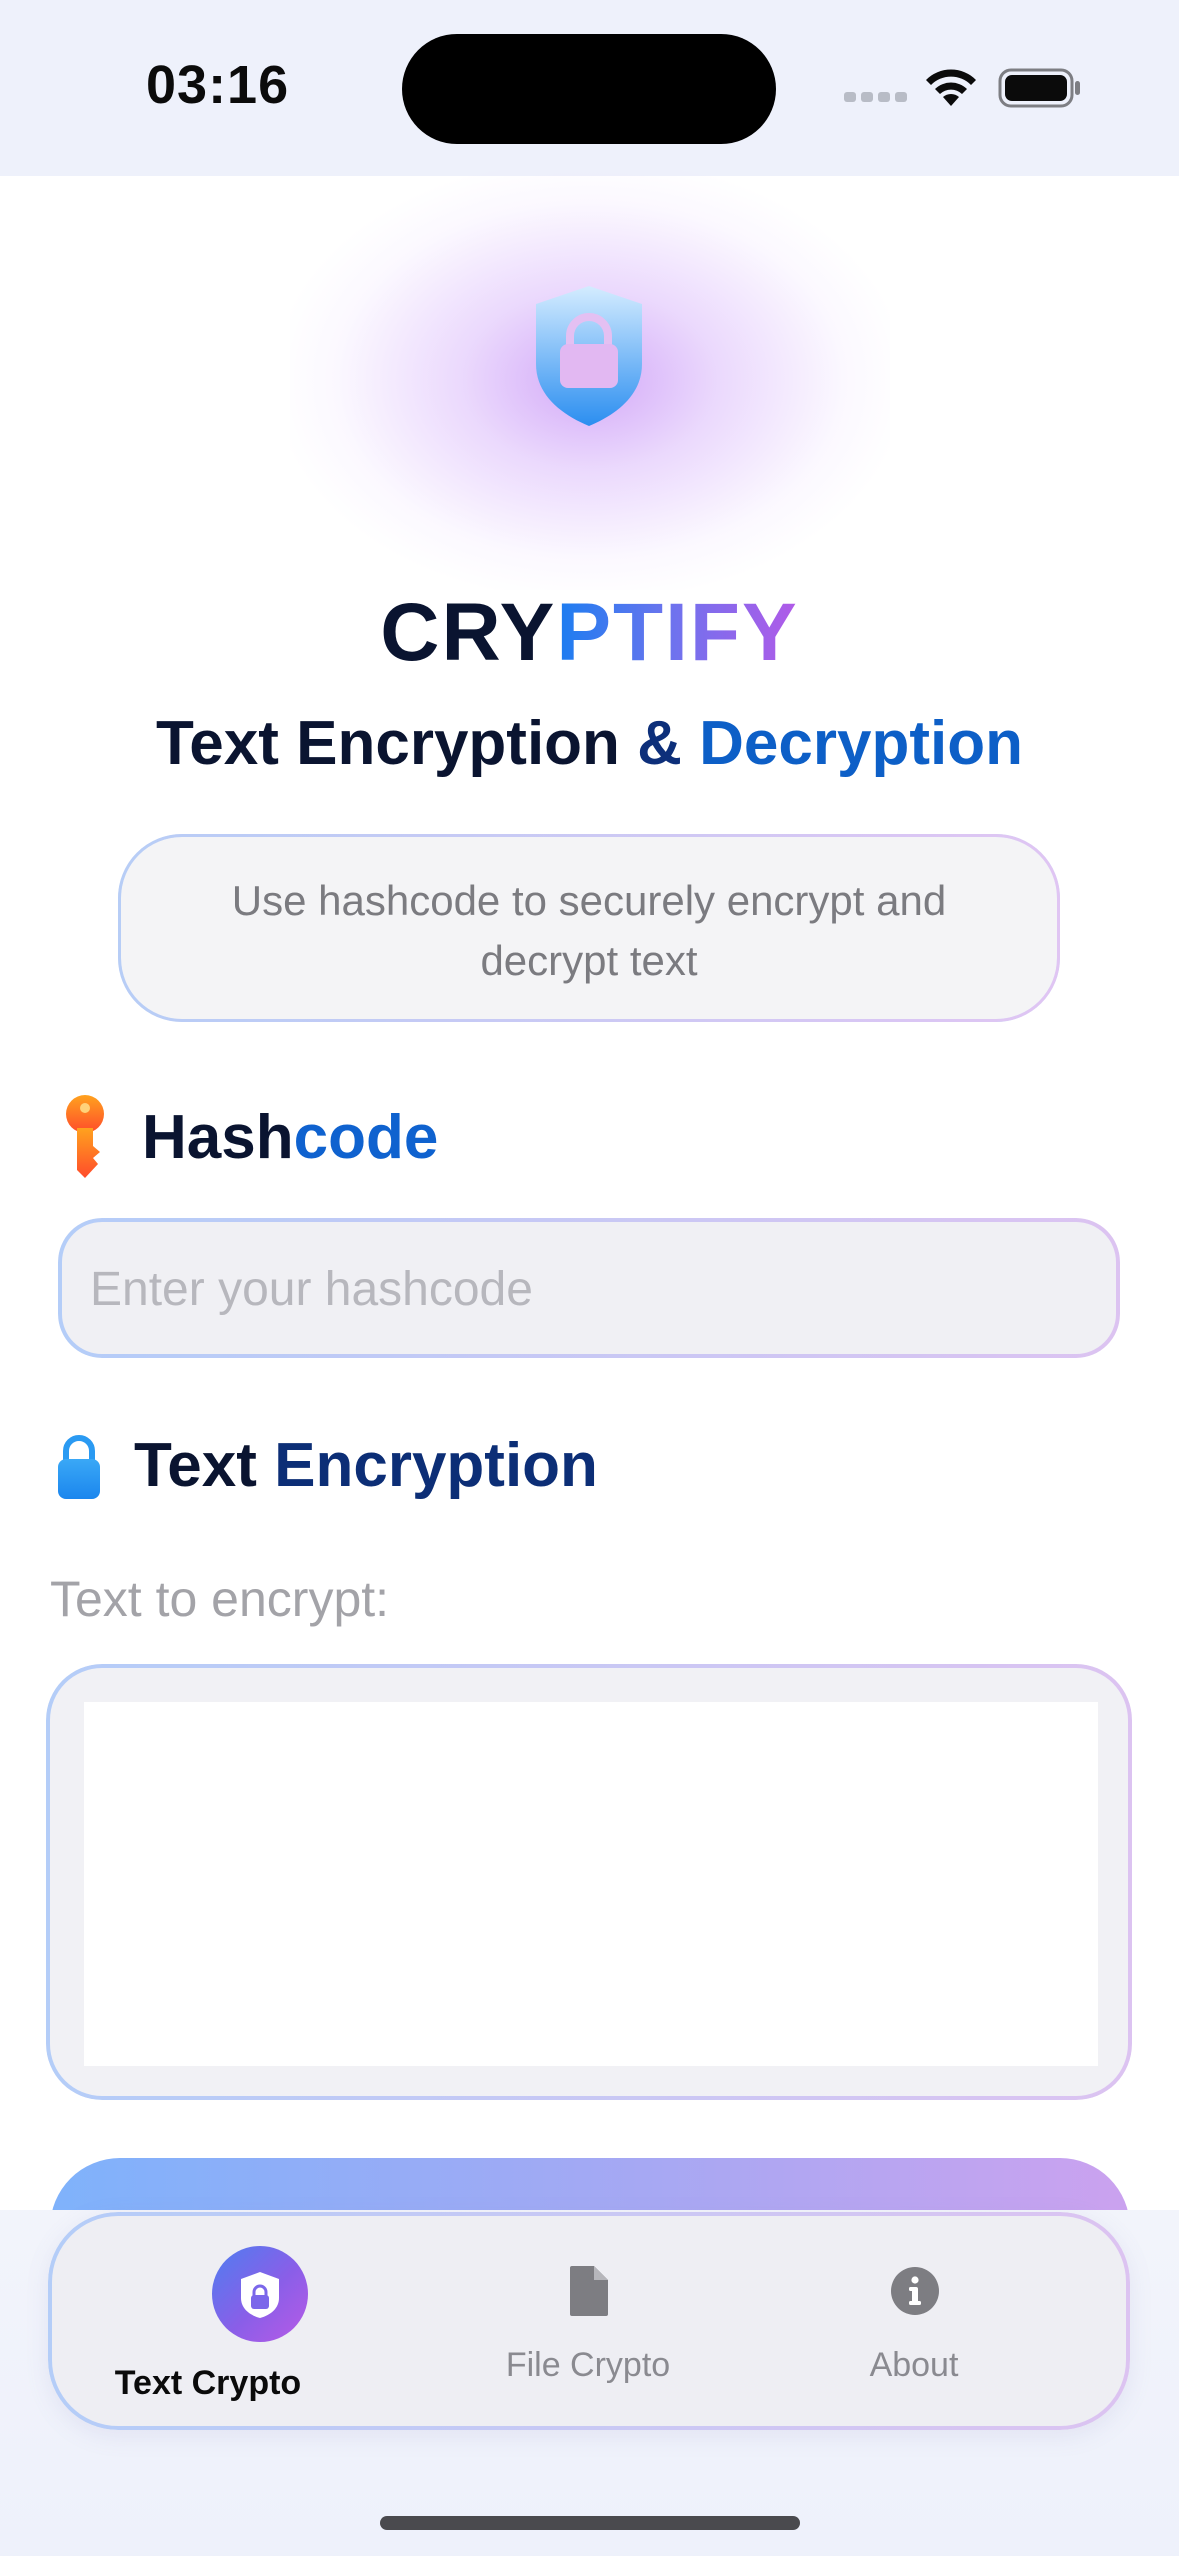 This screenshot has height=2556, width=1179. I want to click on dynamic-island, so click(589, 89).